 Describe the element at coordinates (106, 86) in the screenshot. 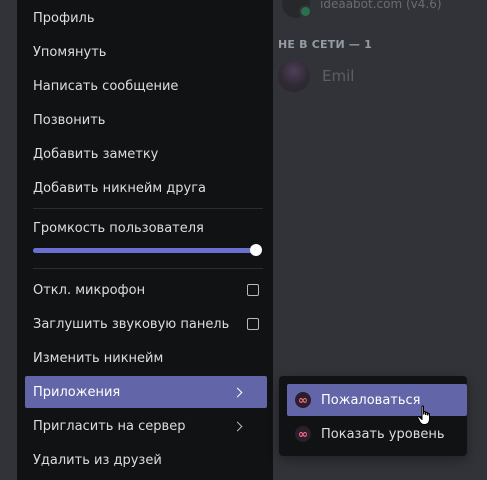

I see `menu-item-label: Написать сообщение` at that location.